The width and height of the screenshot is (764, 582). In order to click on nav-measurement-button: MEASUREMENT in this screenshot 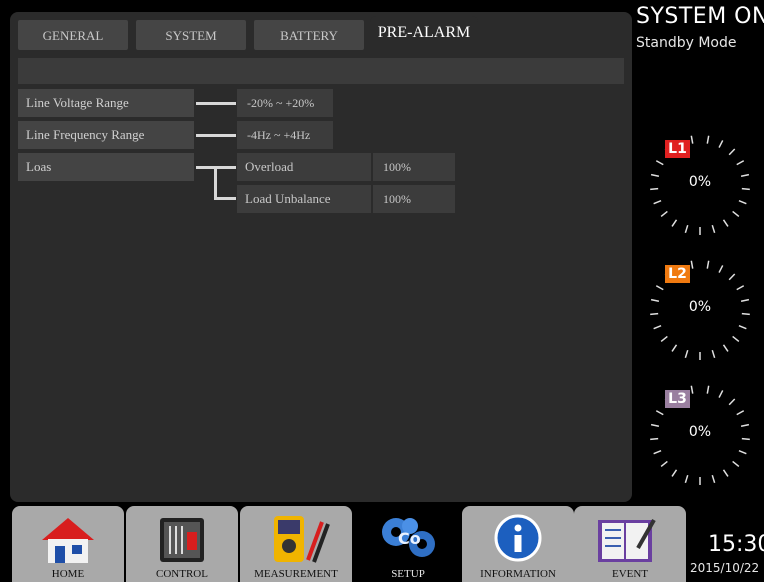, I will do `click(296, 544)`.